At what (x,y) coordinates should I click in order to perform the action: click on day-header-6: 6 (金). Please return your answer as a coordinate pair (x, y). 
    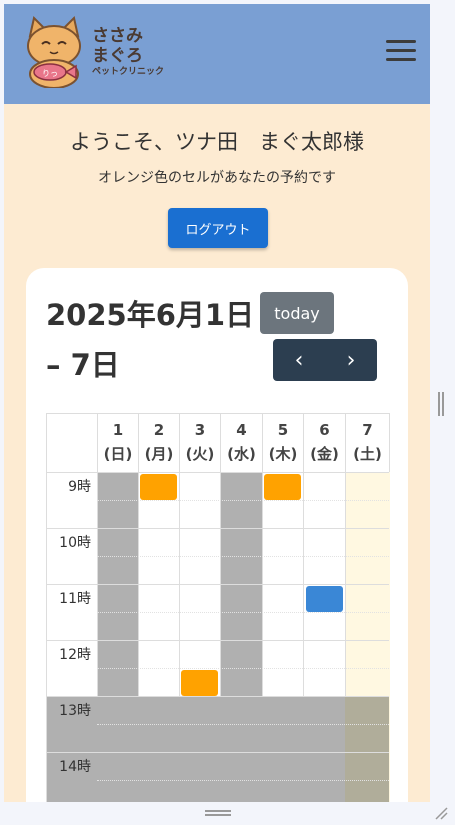
    Looking at the image, I should click on (324, 443).